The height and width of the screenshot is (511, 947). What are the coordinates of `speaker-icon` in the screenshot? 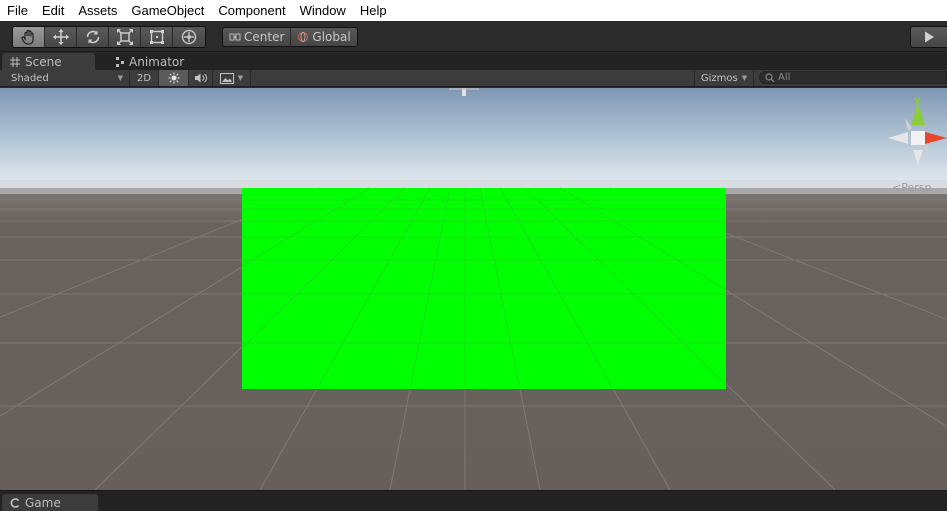 It's located at (200, 78).